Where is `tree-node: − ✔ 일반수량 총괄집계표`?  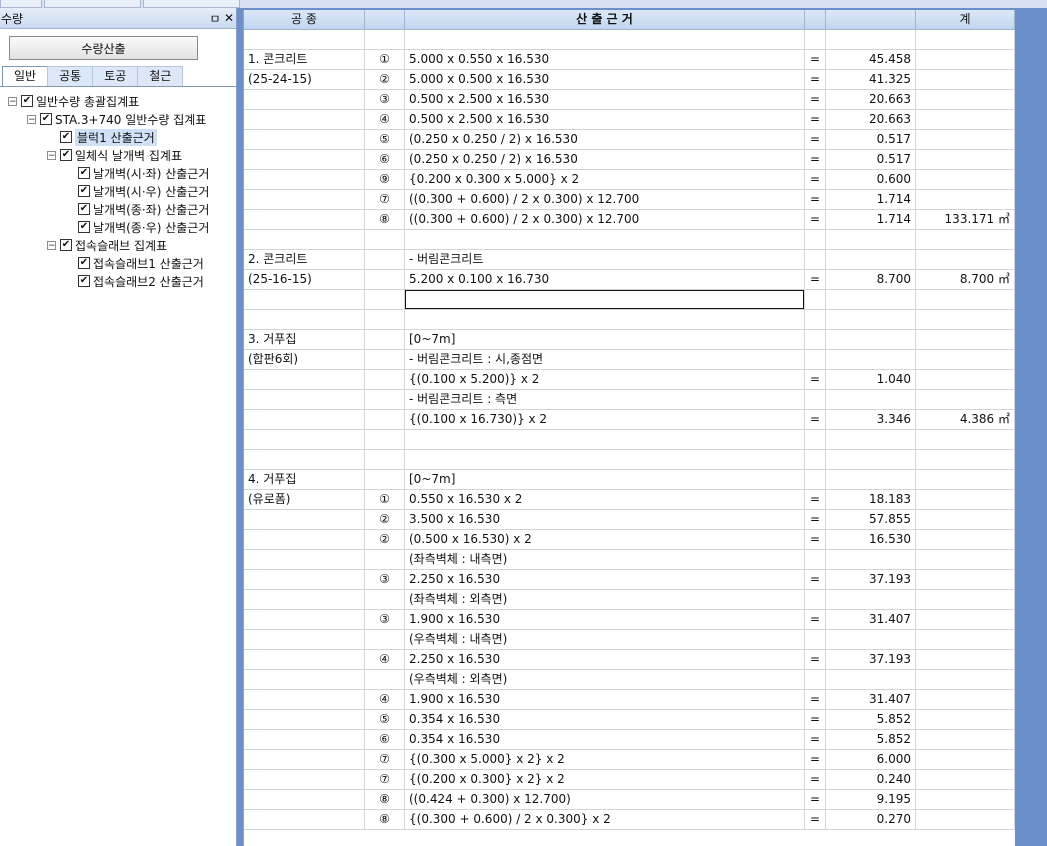
tree-node: − ✔ 일반수량 총괄집계표 is located at coordinates (73, 101).